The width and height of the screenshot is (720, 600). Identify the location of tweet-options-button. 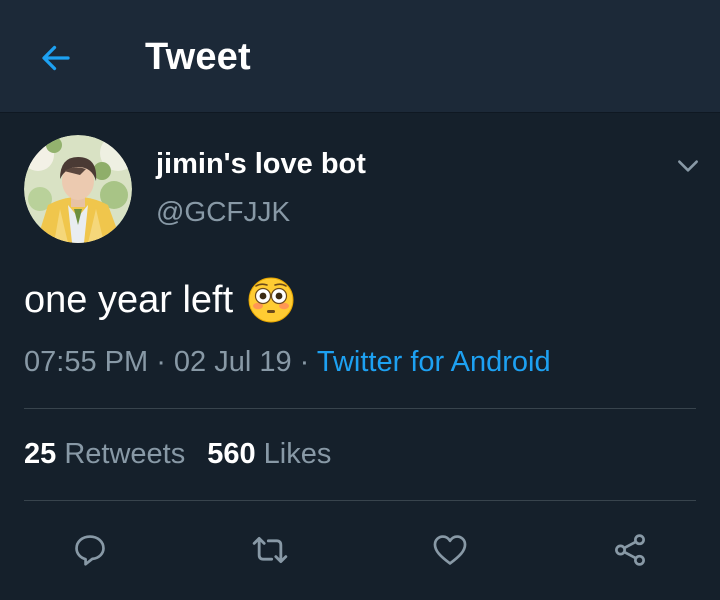
(688, 166).